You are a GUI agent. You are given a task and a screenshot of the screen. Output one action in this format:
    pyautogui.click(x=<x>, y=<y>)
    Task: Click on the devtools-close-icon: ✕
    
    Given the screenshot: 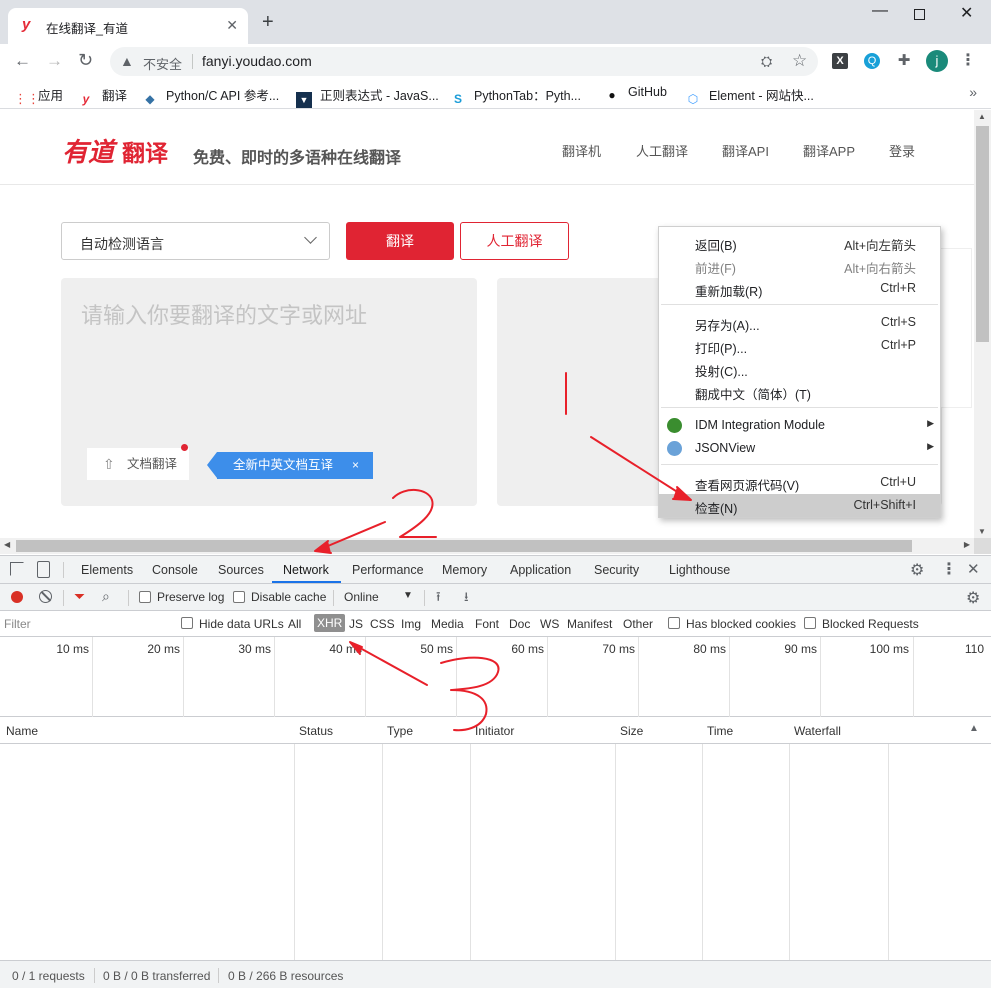 What is the action you would take?
    pyautogui.click(x=973, y=569)
    